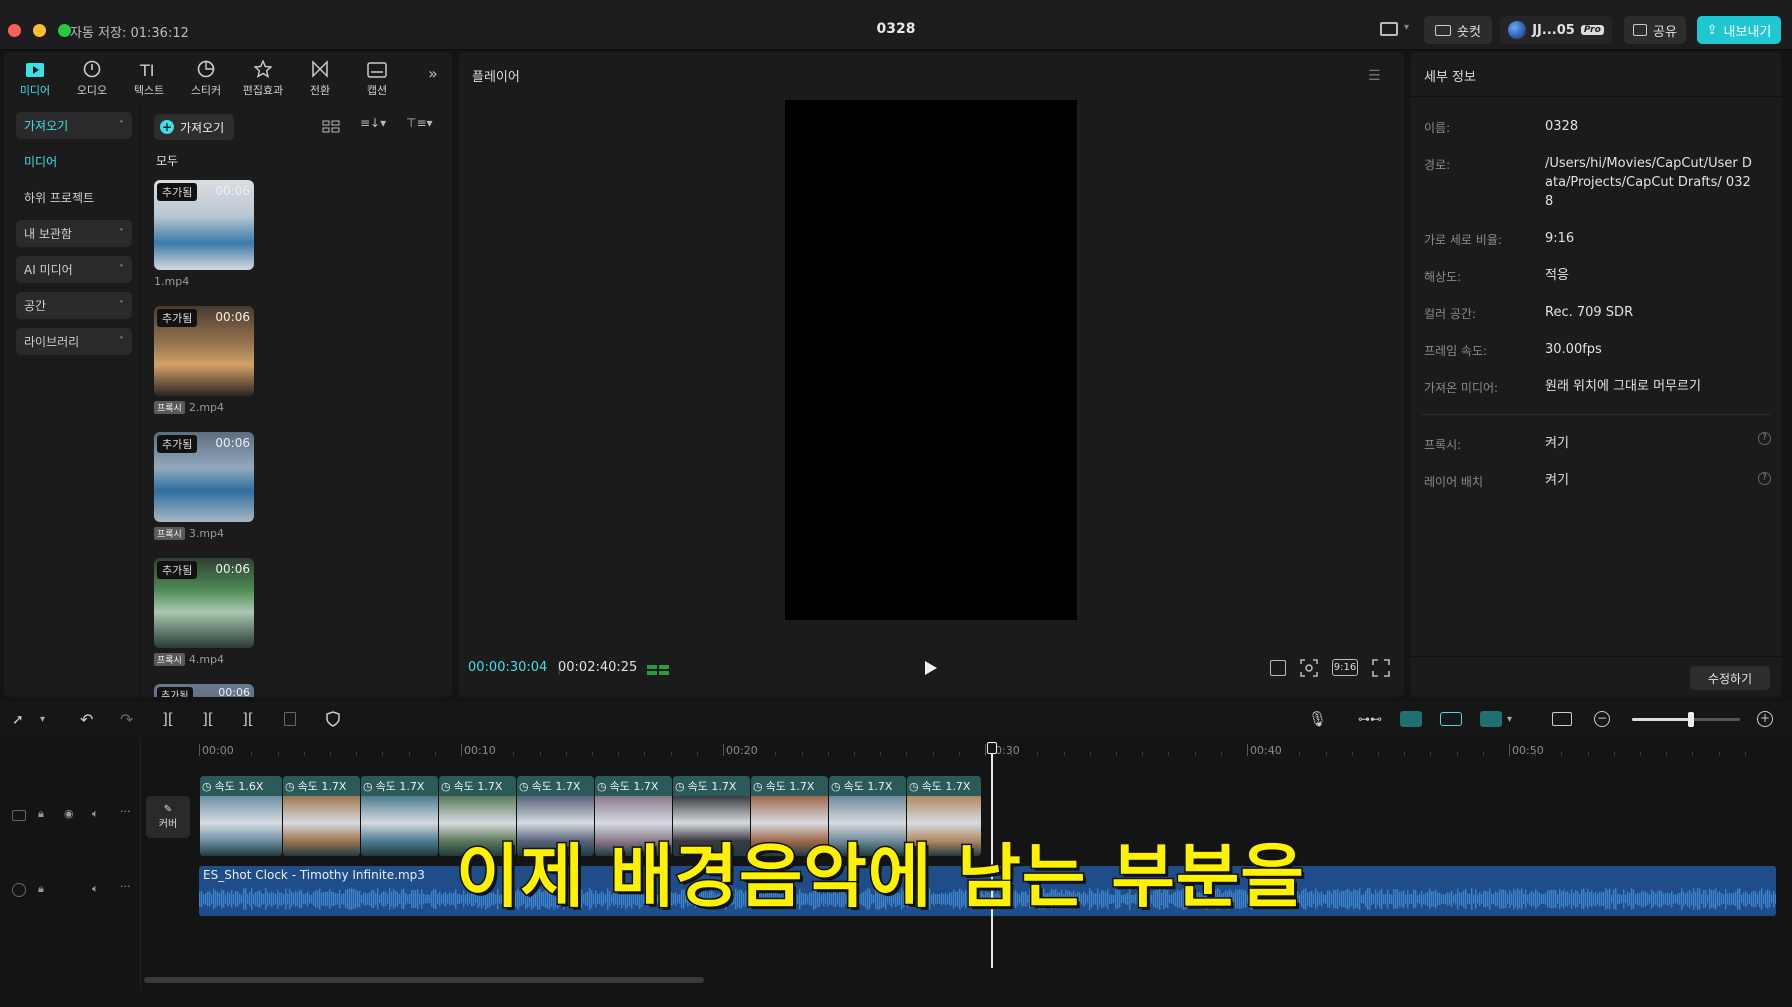 Image resolution: width=1792 pixels, height=1007 pixels. What do you see at coordinates (1686, 719) in the screenshot?
I see `zoom-slider` at bounding box center [1686, 719].